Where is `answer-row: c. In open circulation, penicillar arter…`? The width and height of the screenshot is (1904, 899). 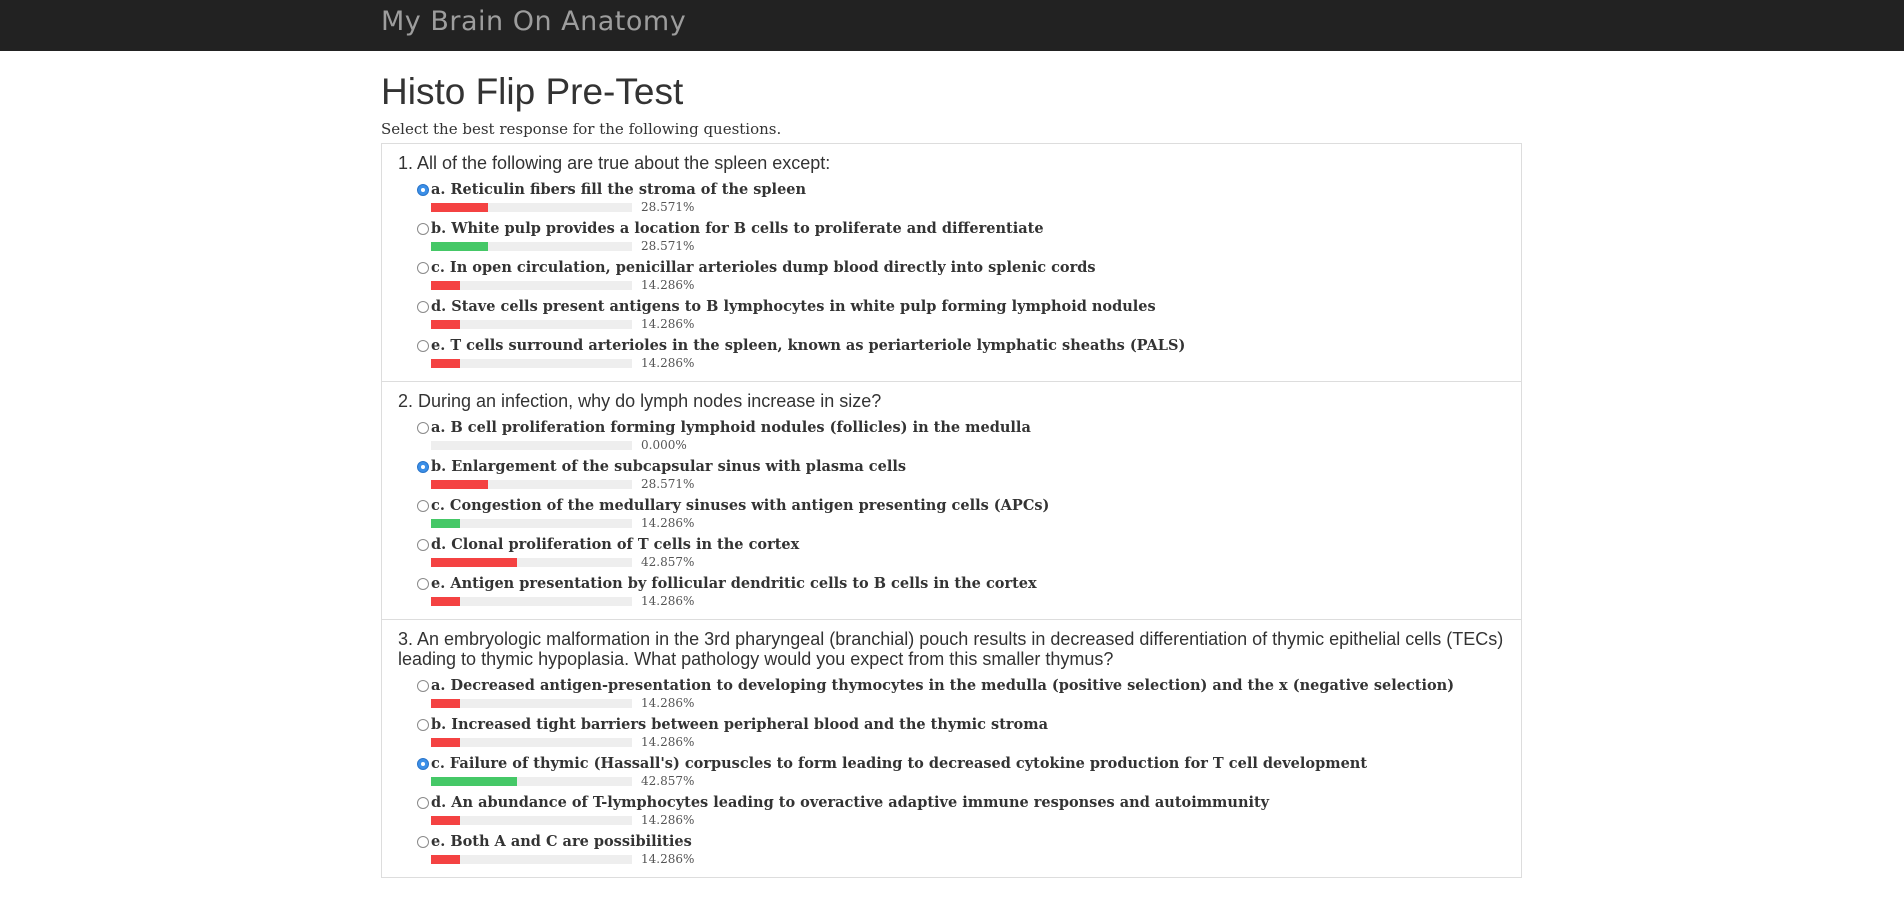
answer-row: c. In open circulation, penicillar arter… is located at coordinates (961, 267).